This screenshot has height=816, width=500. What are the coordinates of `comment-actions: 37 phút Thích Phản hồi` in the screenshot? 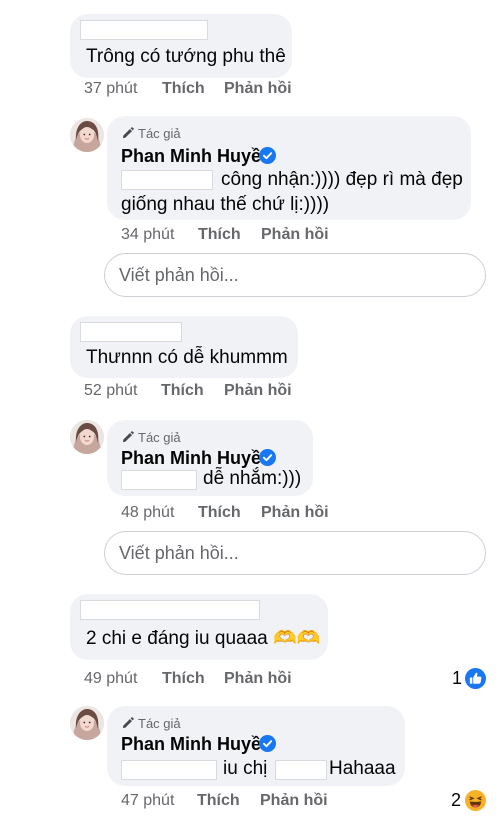 It's located at (214, 90).